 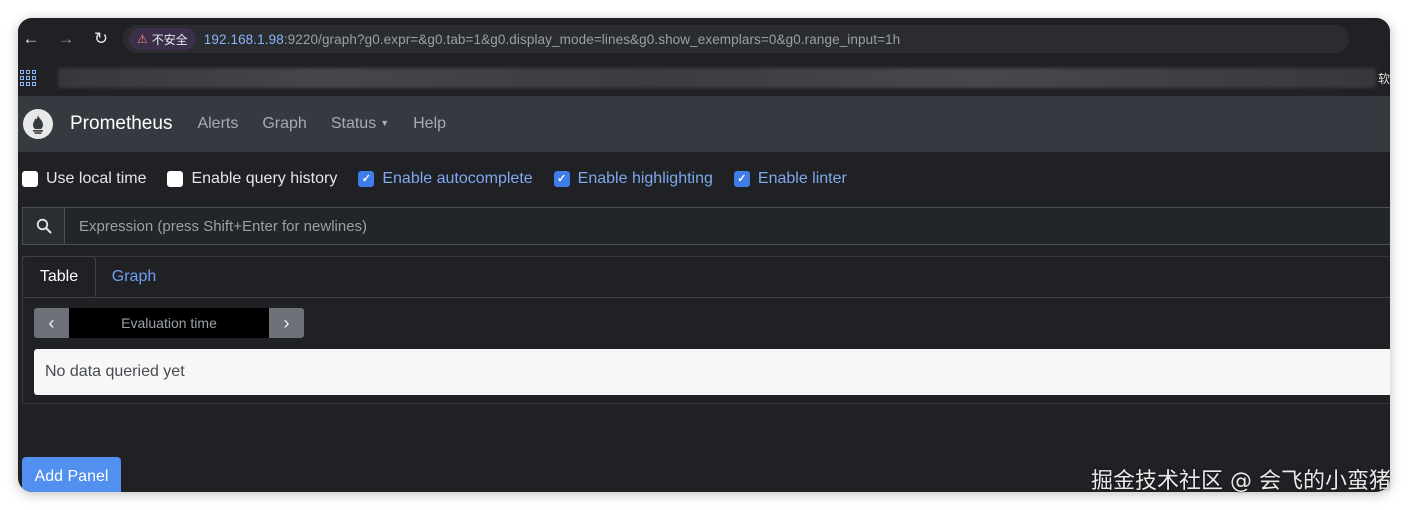 What do you see at coordinates (727, 226) in the screenshot?
I see `expression-input` at bounding box center [727, 226].